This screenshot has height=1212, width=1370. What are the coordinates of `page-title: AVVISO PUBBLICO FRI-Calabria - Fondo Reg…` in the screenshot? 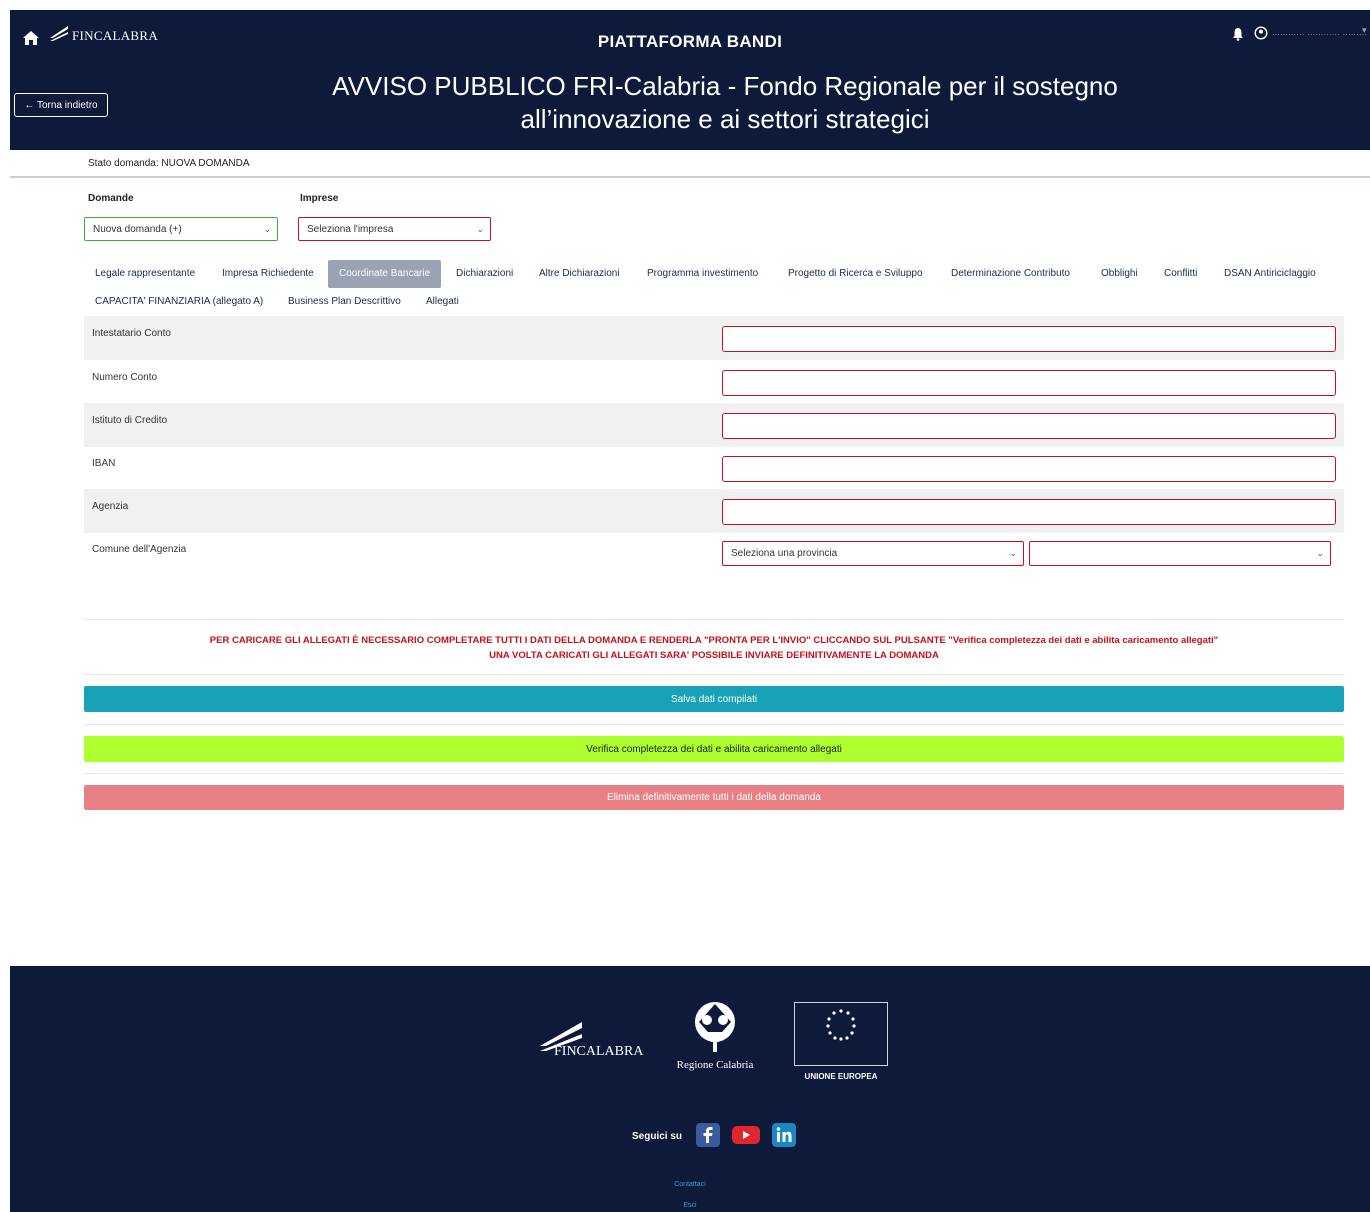 It's located at (725, 102).